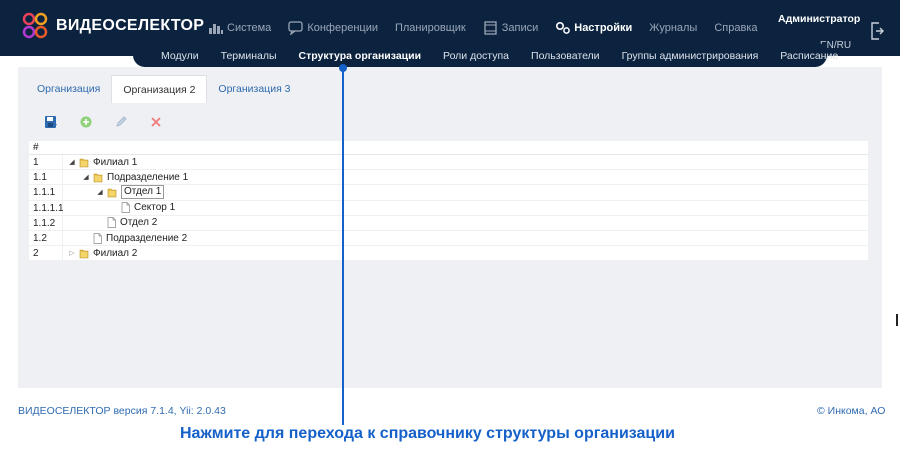  Describe the element at coordinates (897, 320) in the screenshot. I see `text-cursor` at that location.